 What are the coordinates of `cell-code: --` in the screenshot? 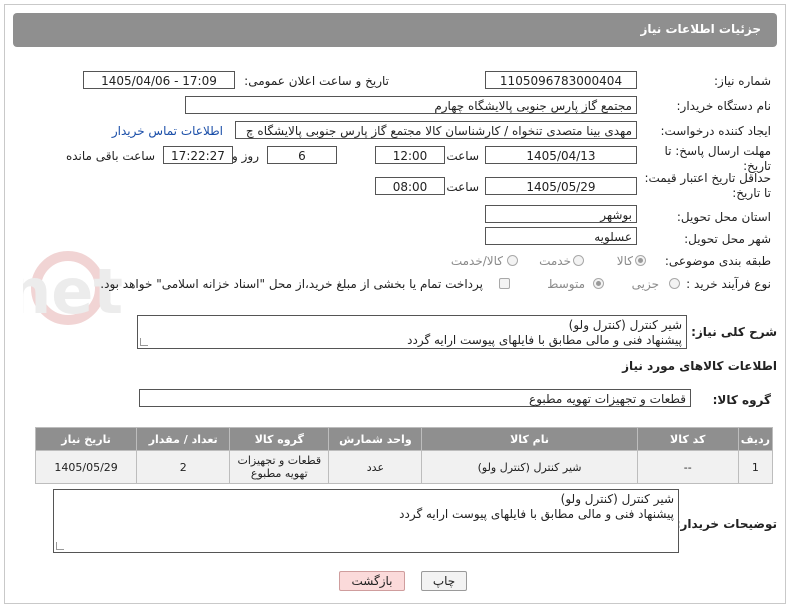 It's located at (687, 467).